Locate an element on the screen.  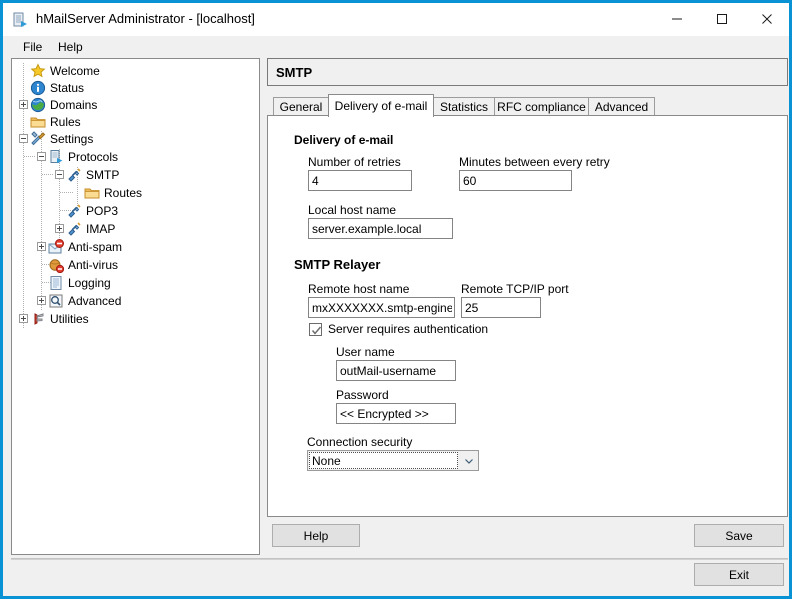
maximize-button is located at coordinates (721, 18).